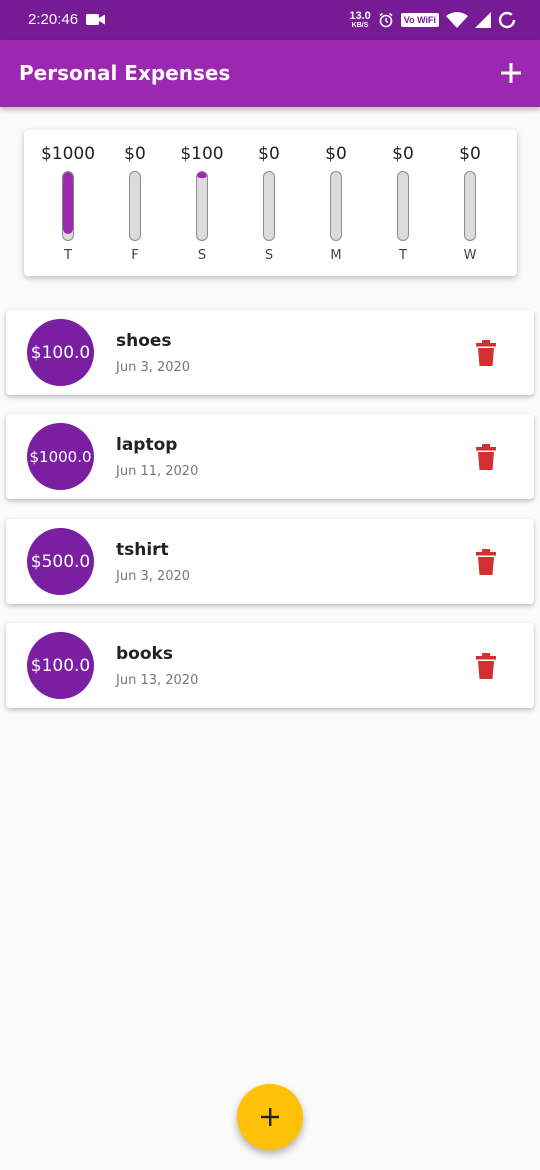 The image size is (540, 1170). I want to click on transaction-date: Jun 13, 2020, so click(157, 680).